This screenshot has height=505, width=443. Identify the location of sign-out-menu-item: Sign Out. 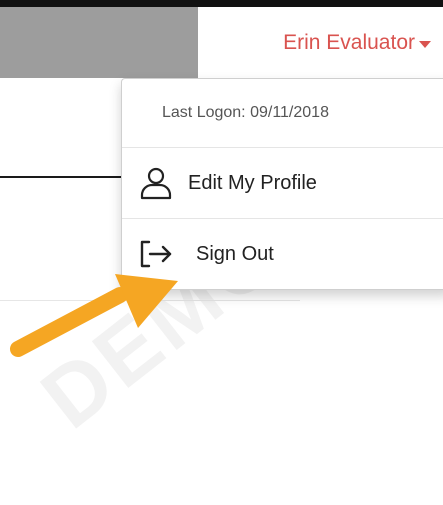
(282, 254).